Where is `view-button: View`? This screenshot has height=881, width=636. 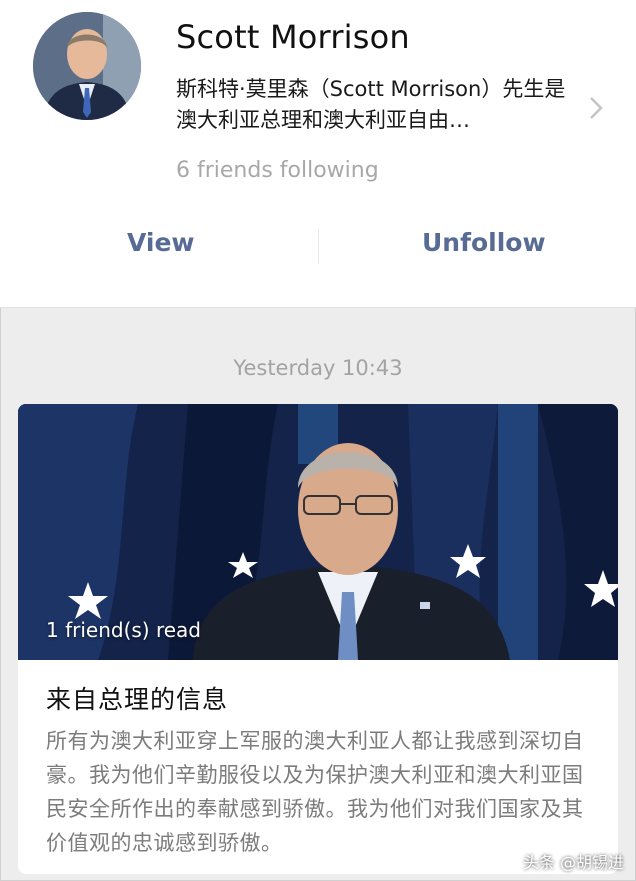
view-button: View is located at coordinates (161, 242).